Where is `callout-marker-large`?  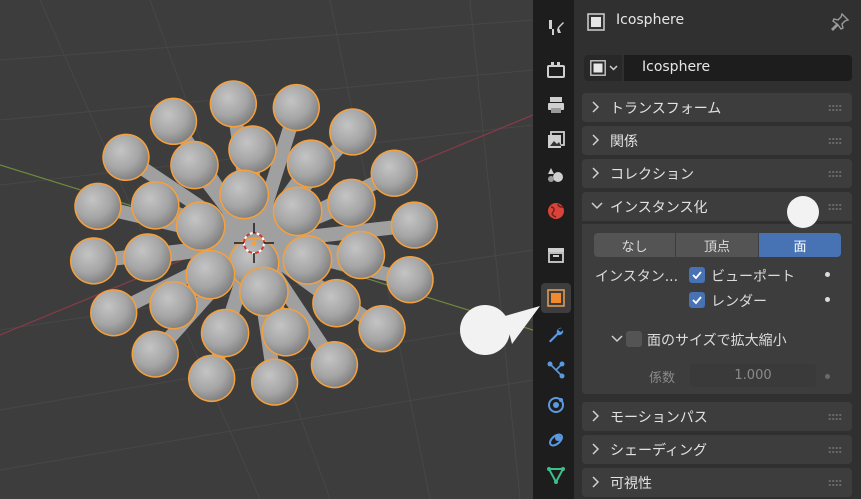 callout-marker-large is located at coordinates (485, 330).